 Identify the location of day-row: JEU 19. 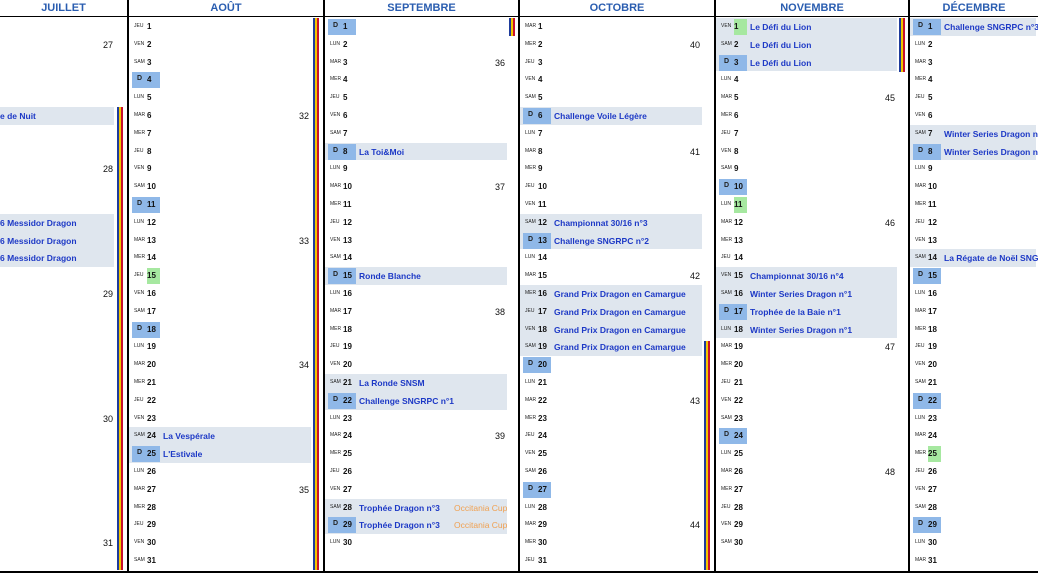
(974, 347).